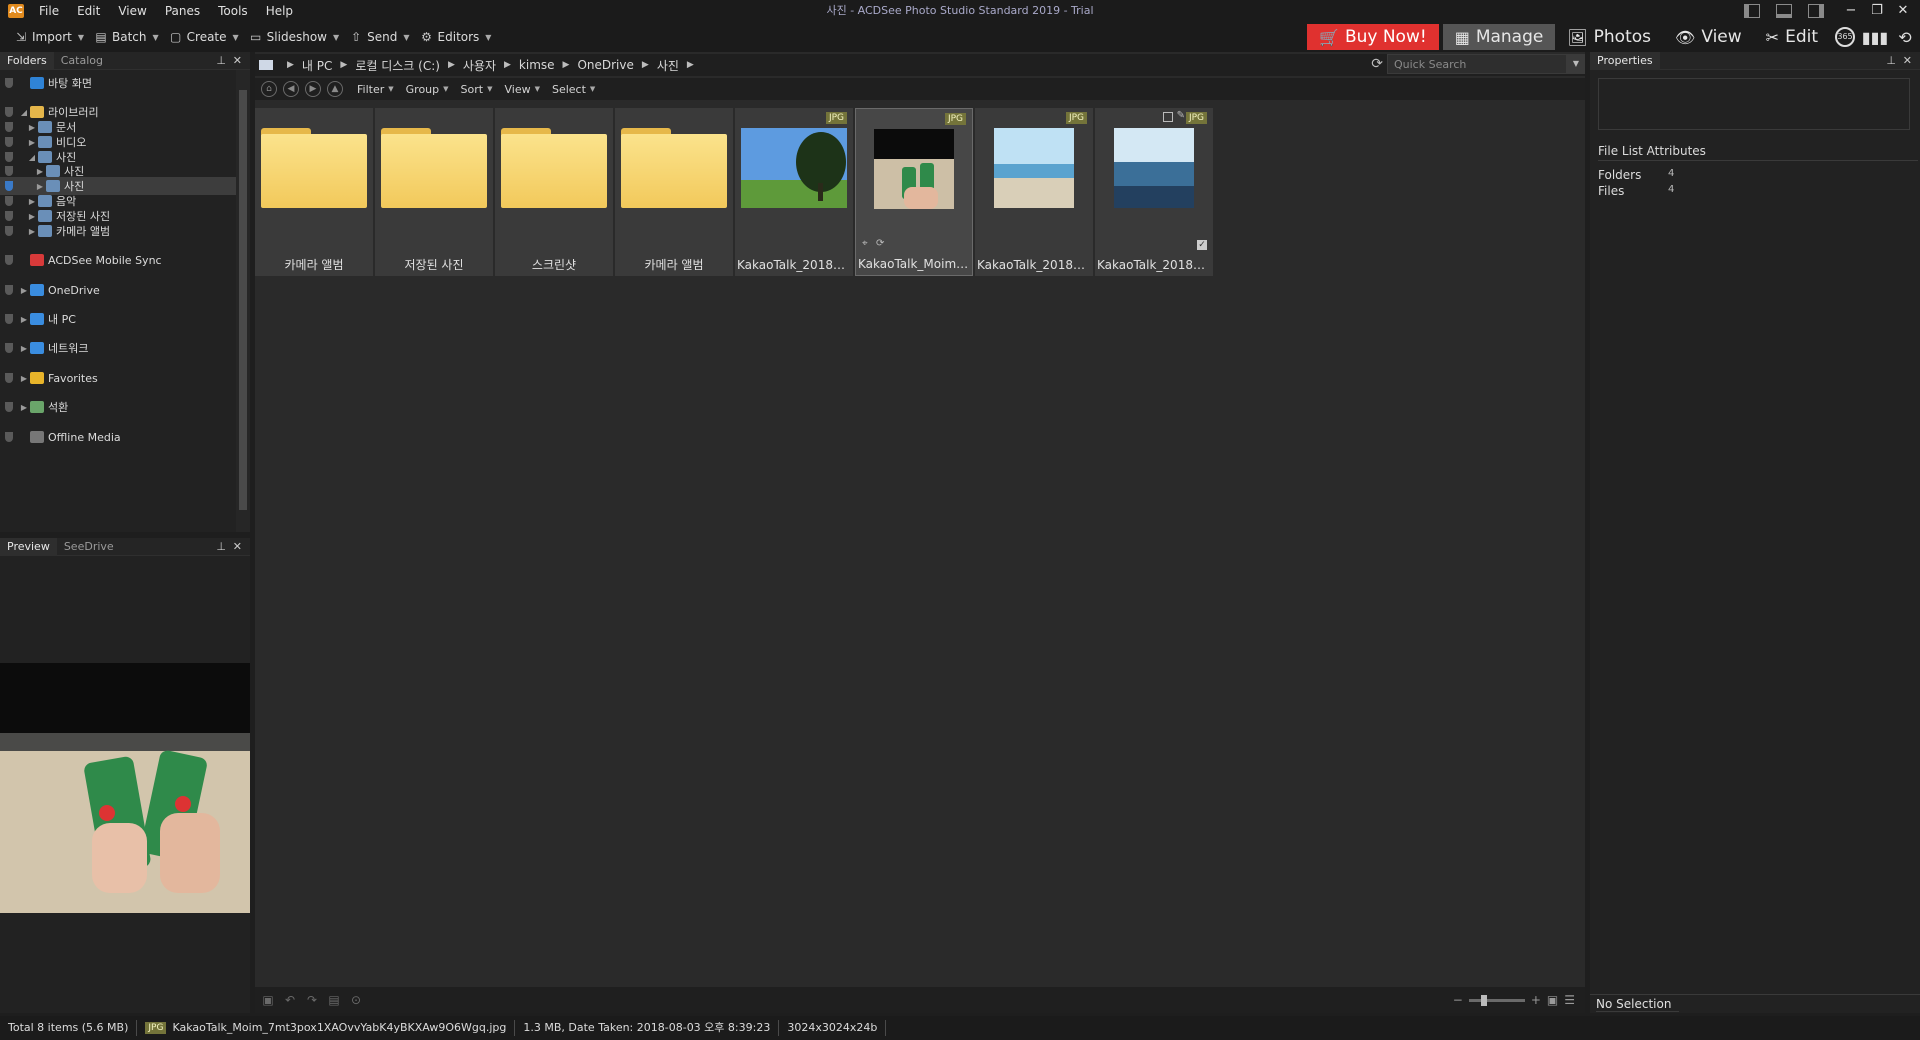  Describe the element at coordinates (455, 37) in the screenshot. I see `toolbar-editors-button: ⚙ Editors ▼` at that location.